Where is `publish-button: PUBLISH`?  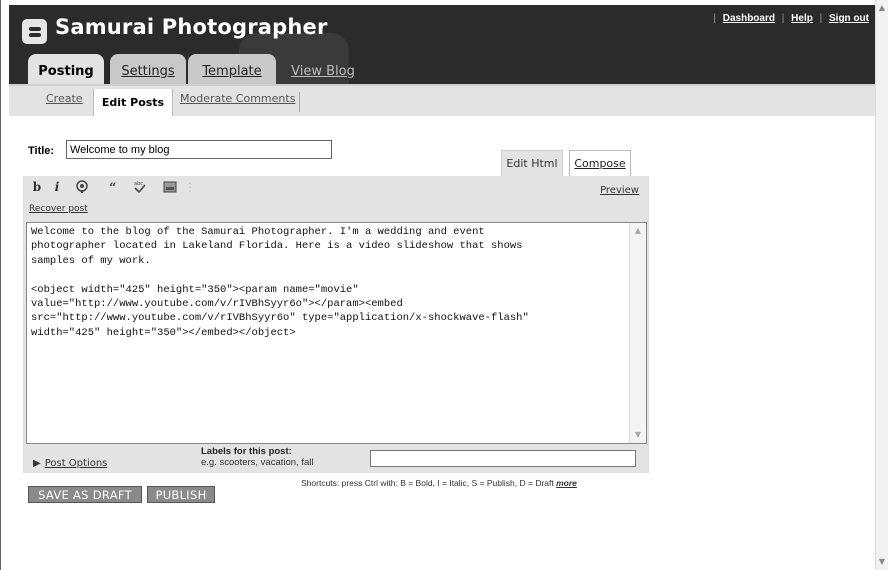 publish-button: PUBLISH is located at coordinates (181, 494).